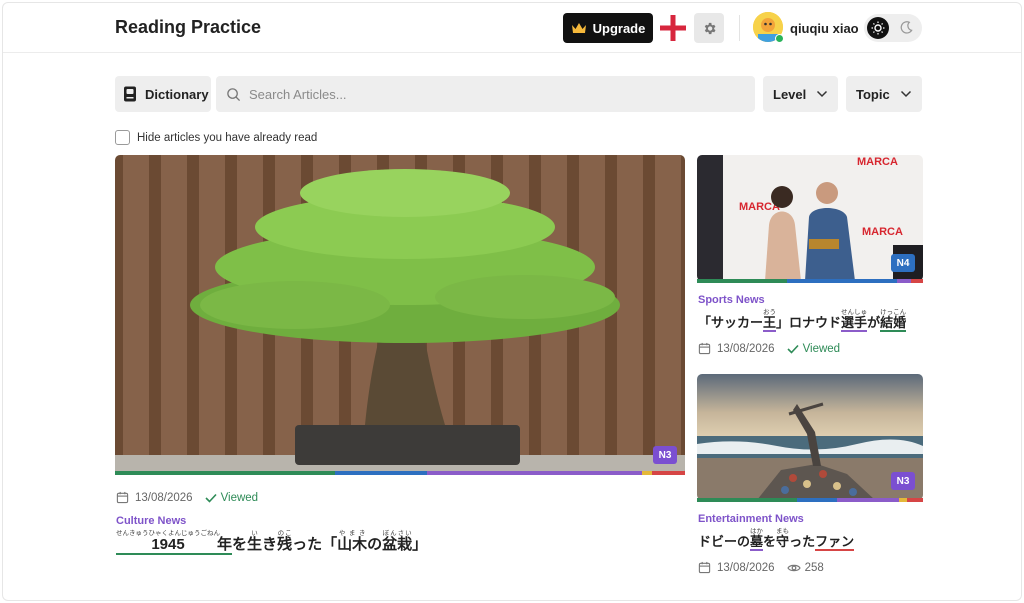  I want to click on title-part: 「サッカー, so click(731, 322).